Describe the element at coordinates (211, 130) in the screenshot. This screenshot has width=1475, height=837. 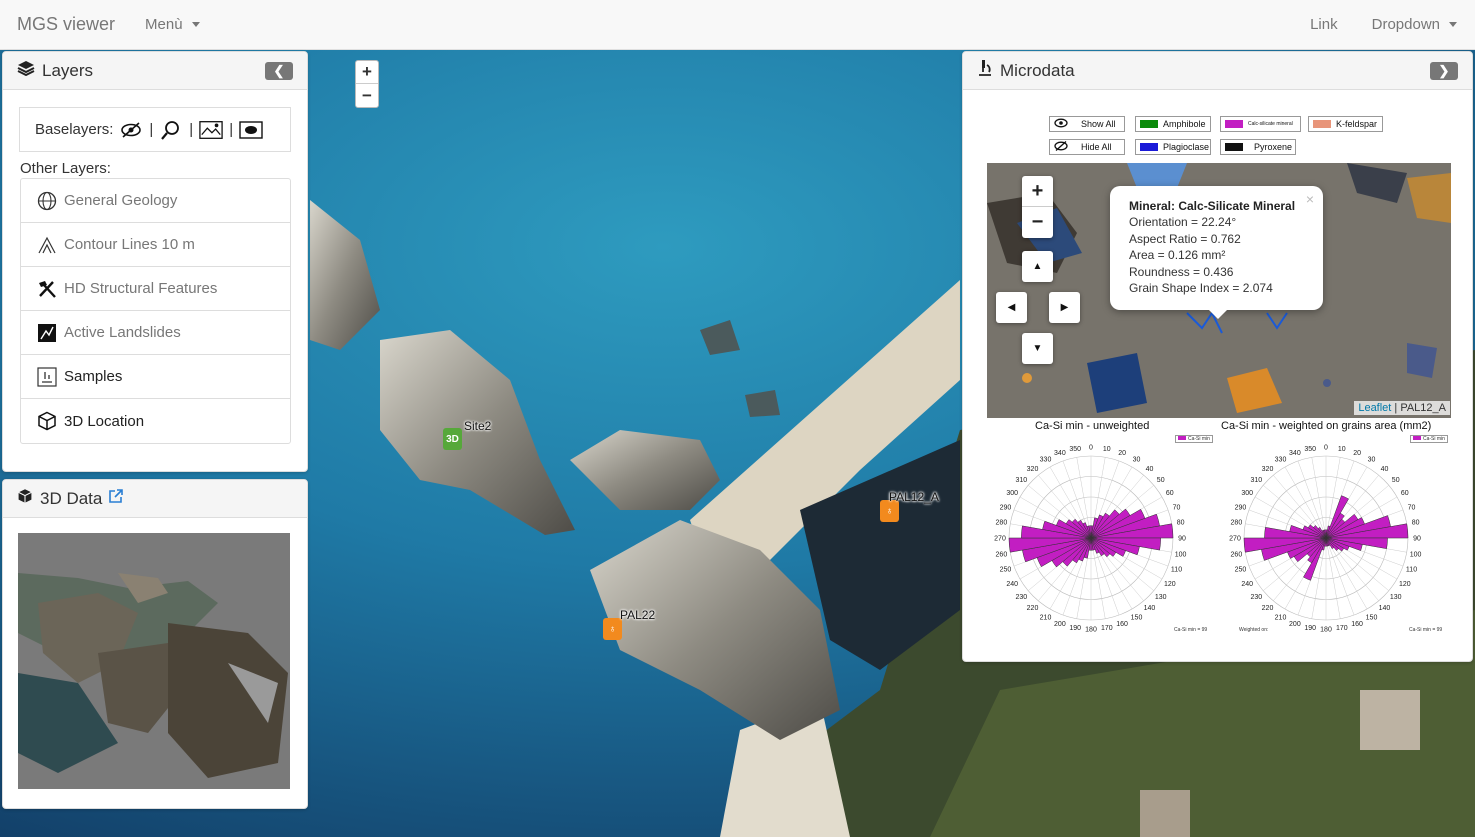
I see `satellite-map-icon` at that location.